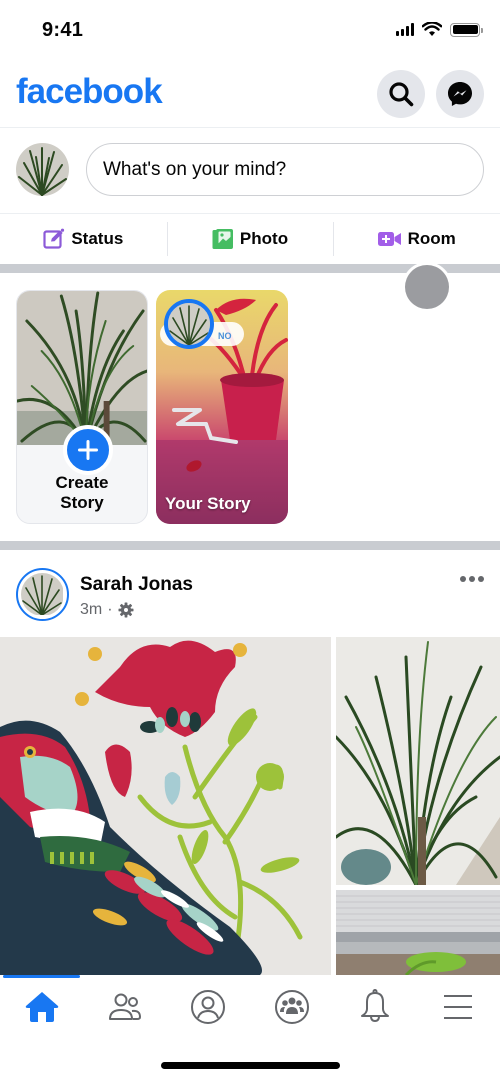 Image resolution: width=500 pixels, height=1080 pixels. What do you see at coordinates (250, 593) in the screenshot?
I see `post-header: Sarah Jonas 3m ·` at bounding box center [250, 593].